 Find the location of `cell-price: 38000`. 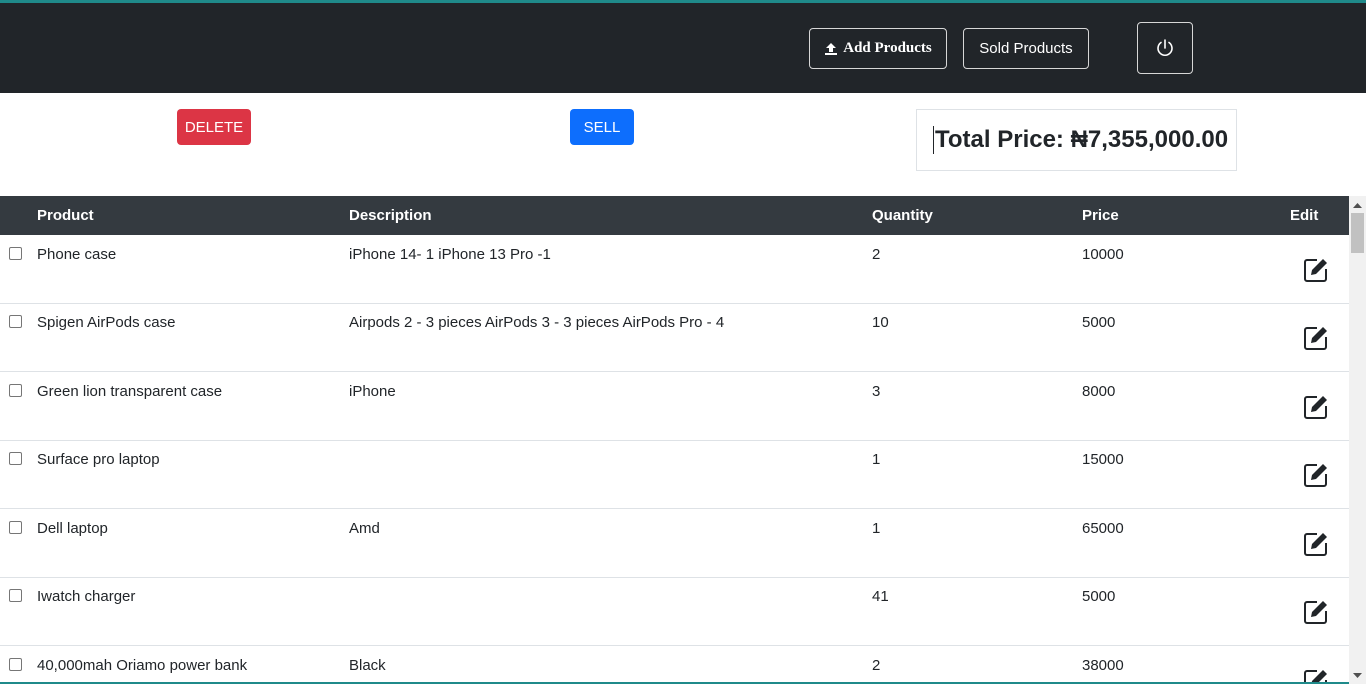

cell-price: 38000 is located at coordinates (1103, 665).